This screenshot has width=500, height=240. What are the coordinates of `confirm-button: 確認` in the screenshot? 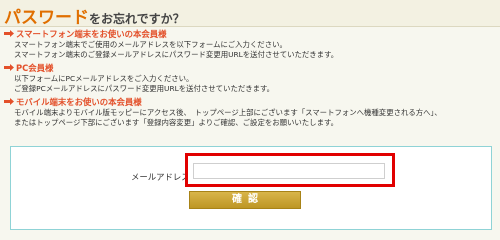 It's located at (245, 200).